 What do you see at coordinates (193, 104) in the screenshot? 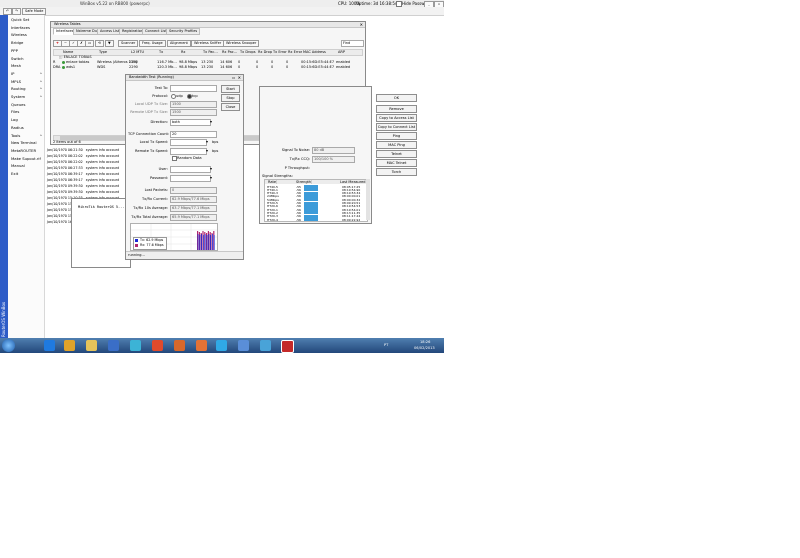
I see `local-udp-input: 1500` at bounding box center [193, 104].